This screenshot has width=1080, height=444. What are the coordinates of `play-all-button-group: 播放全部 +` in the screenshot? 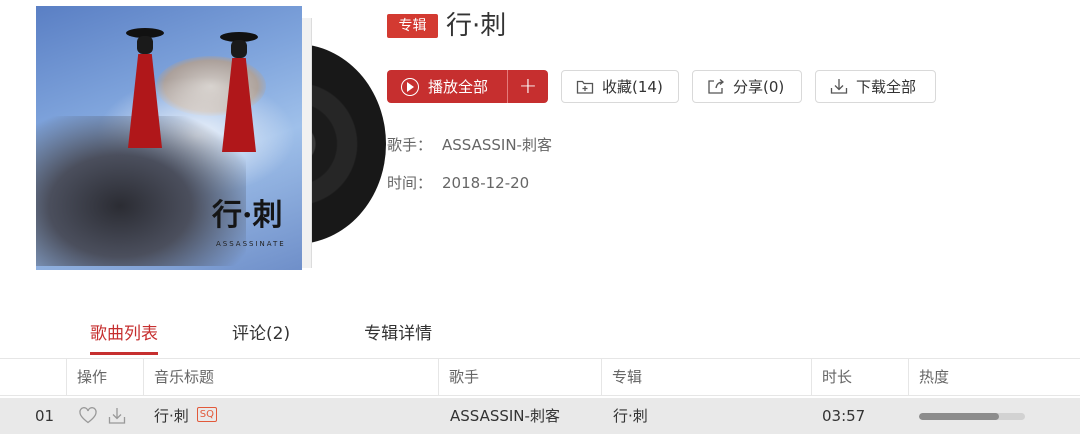 It's located at (467, 86).